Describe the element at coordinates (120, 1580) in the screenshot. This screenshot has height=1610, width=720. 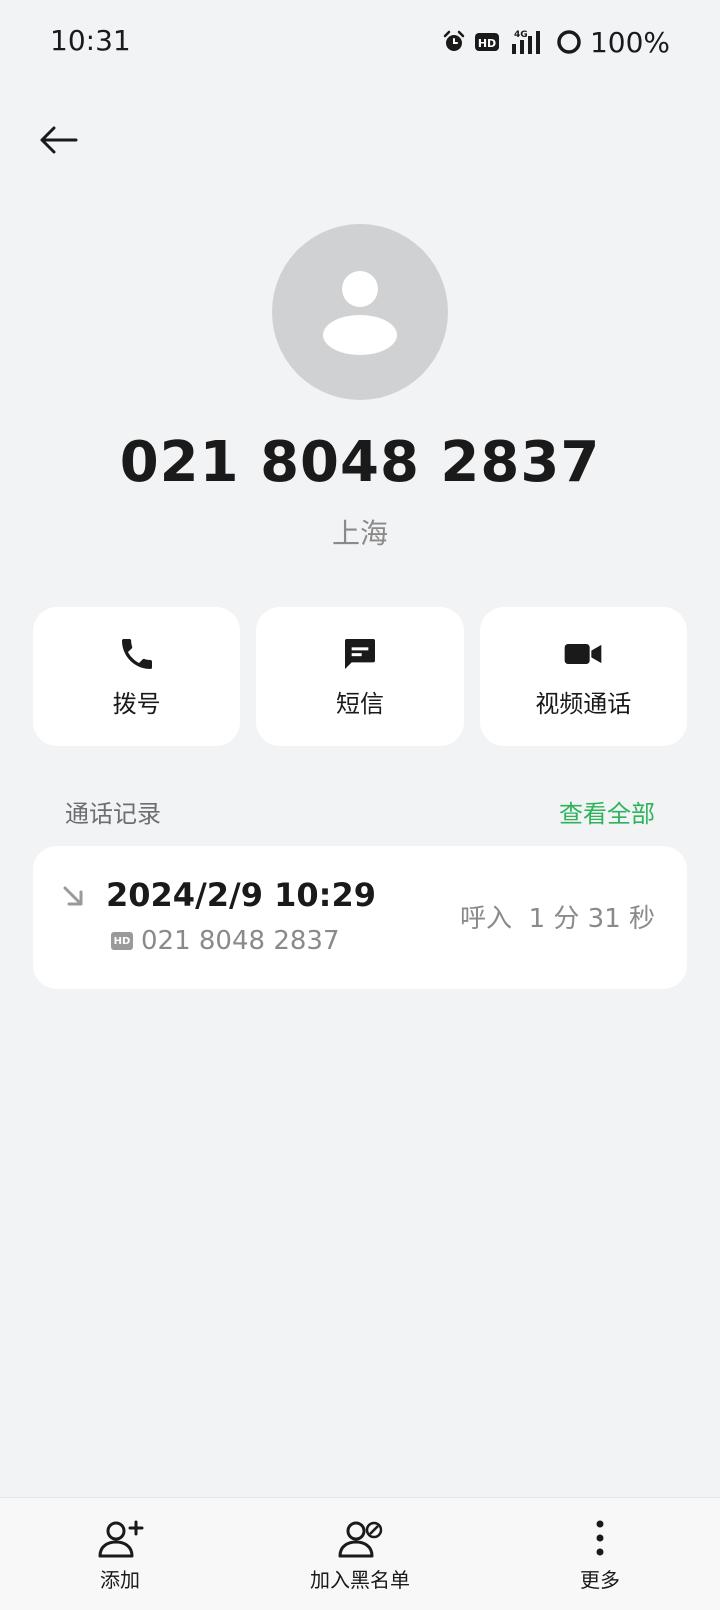
I see `add-label: 添加` at that location.